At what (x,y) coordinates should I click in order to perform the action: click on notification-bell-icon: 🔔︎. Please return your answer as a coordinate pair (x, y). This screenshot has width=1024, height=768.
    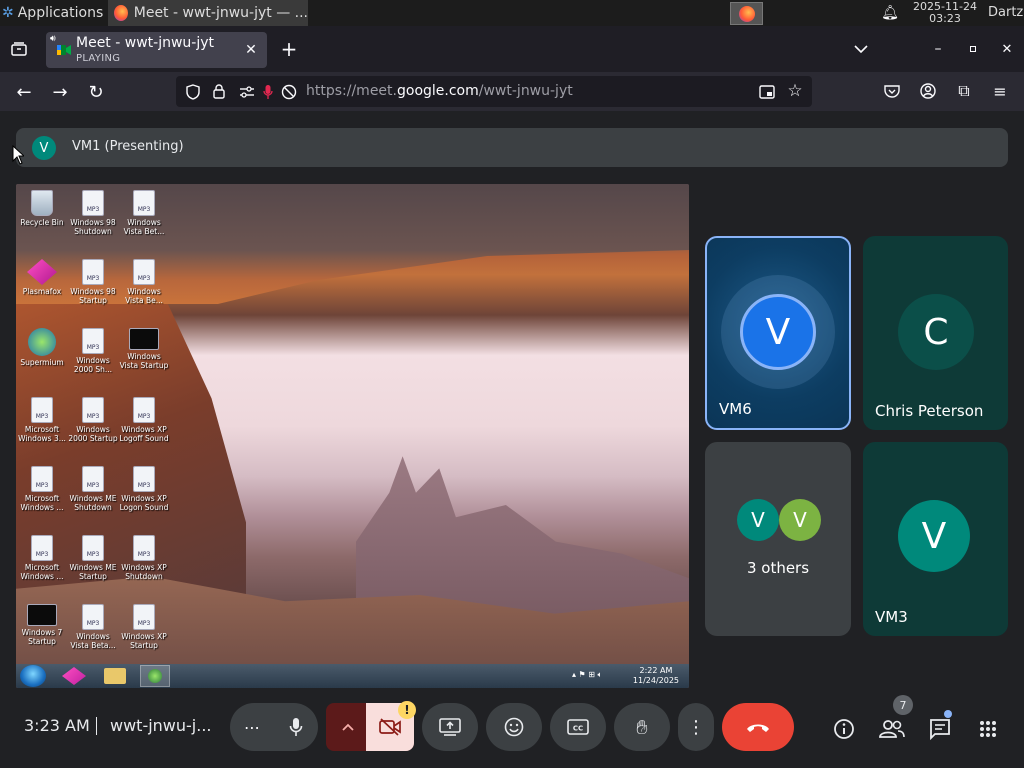
    Looking at the image, I should click on (890, 13).